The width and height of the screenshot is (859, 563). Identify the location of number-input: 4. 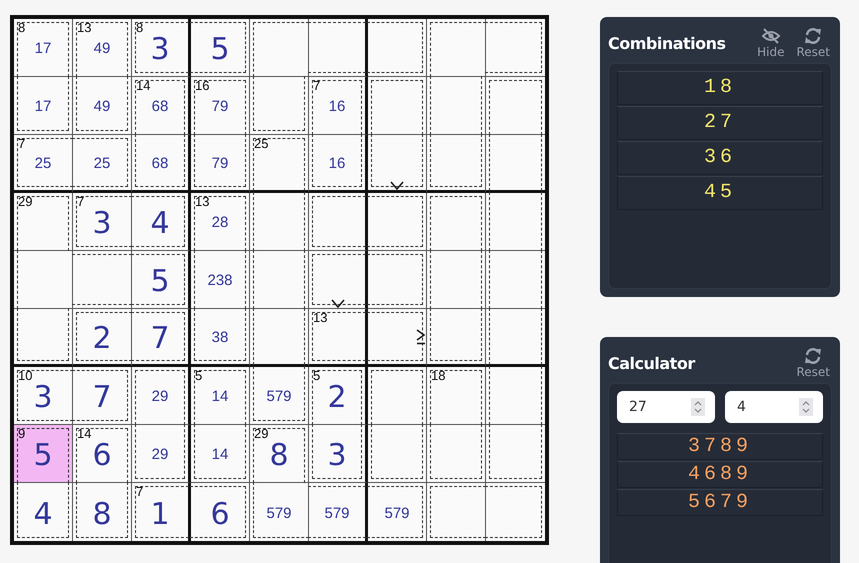
(774, 407).